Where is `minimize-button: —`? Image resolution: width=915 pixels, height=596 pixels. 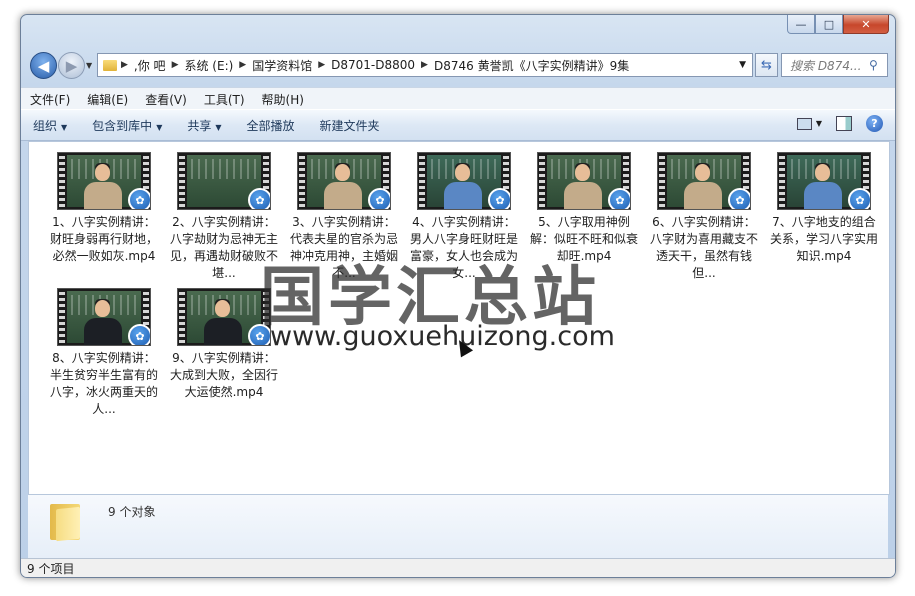
minimize-button: — is located at coordinates (801, 24).